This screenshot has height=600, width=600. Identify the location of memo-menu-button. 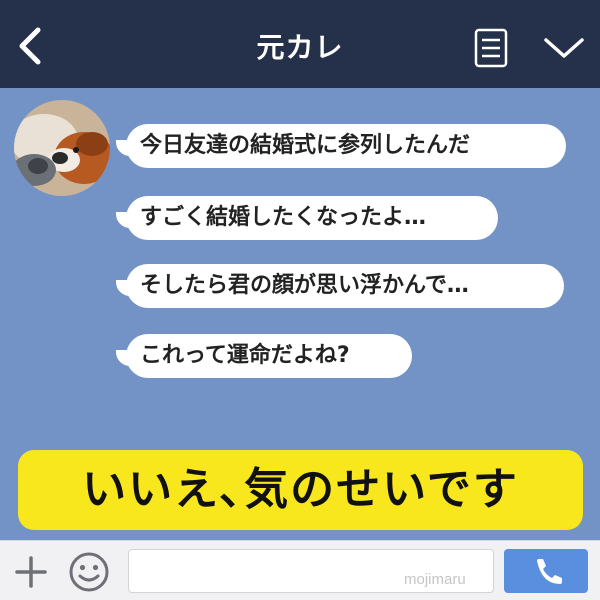
(491, 48).